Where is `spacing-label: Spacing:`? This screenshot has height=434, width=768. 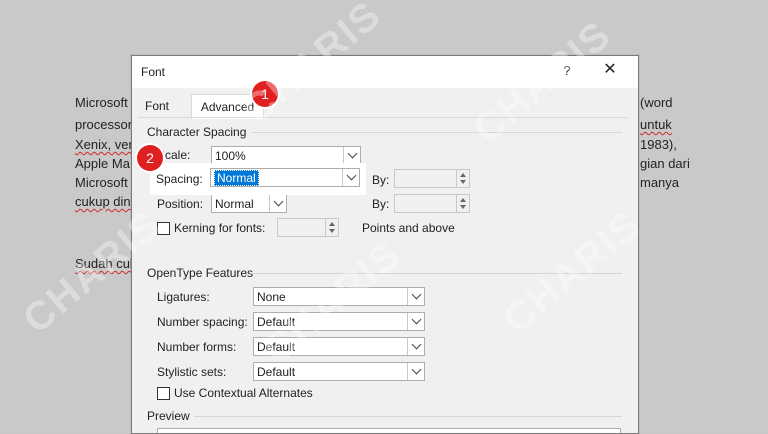
spacing-label: Spacing: is located at coordinates (179, 179).